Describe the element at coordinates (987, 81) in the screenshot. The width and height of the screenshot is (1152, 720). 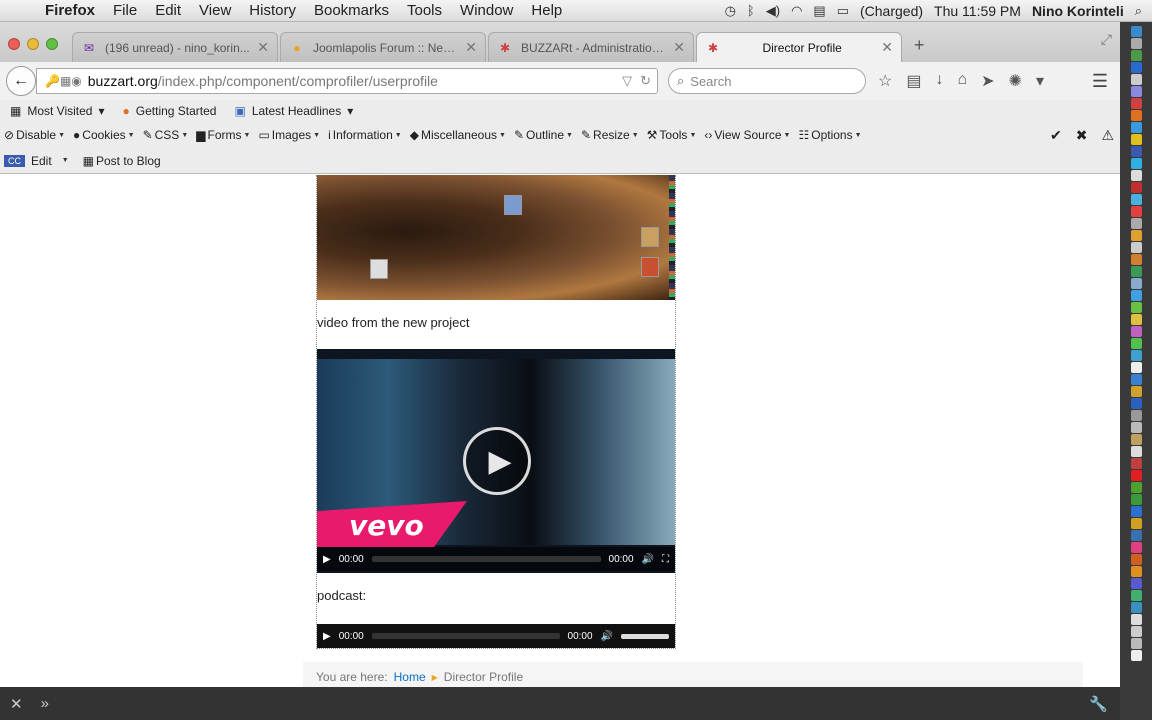
I see `send-icon: ➤` at that location.